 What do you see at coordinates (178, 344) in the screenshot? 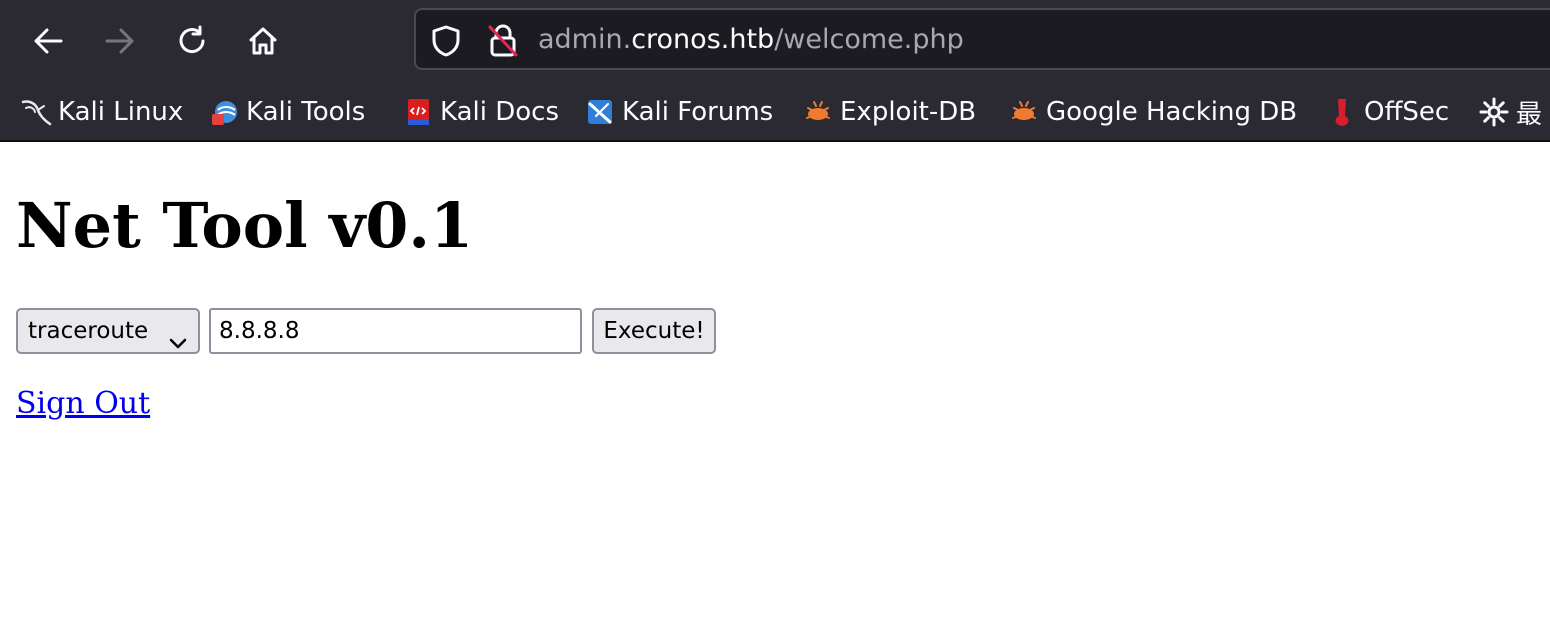
I see `chevron-down-icon` at bounding box center [178, 344].